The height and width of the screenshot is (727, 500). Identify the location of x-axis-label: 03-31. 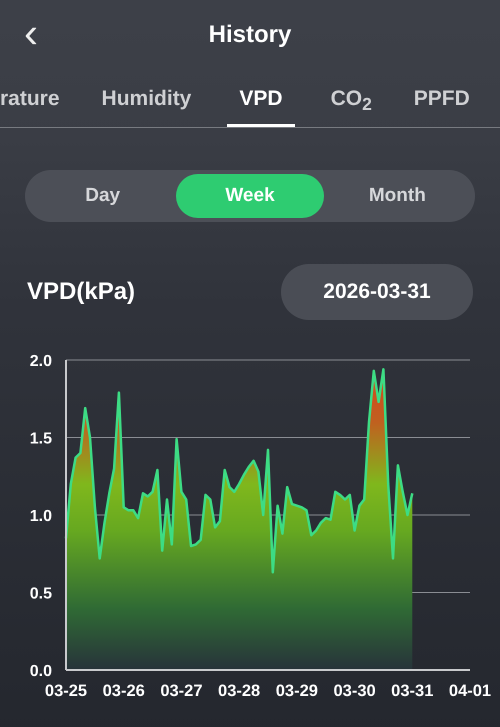
(412, 691).